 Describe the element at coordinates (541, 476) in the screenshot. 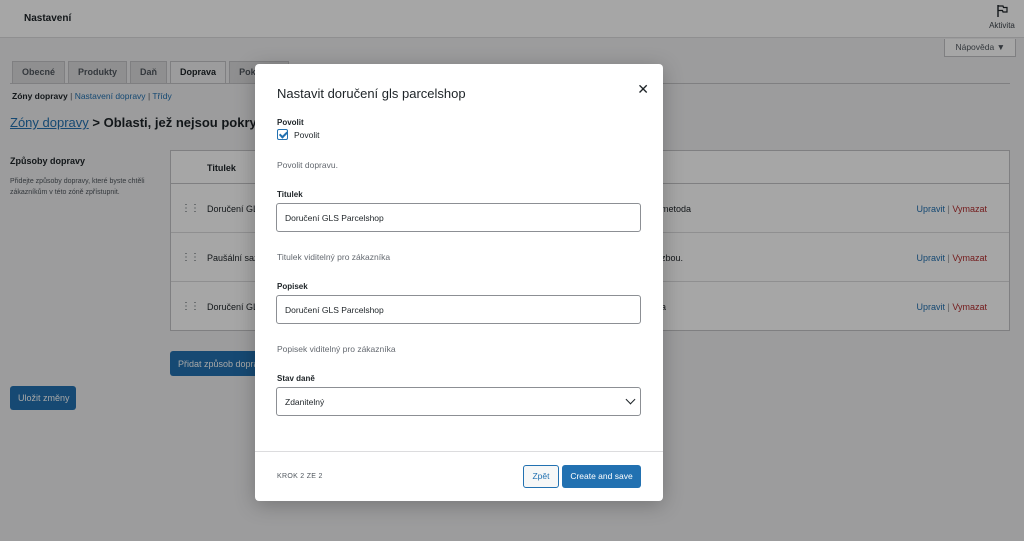

I see `back-button: Zpět` at that location.